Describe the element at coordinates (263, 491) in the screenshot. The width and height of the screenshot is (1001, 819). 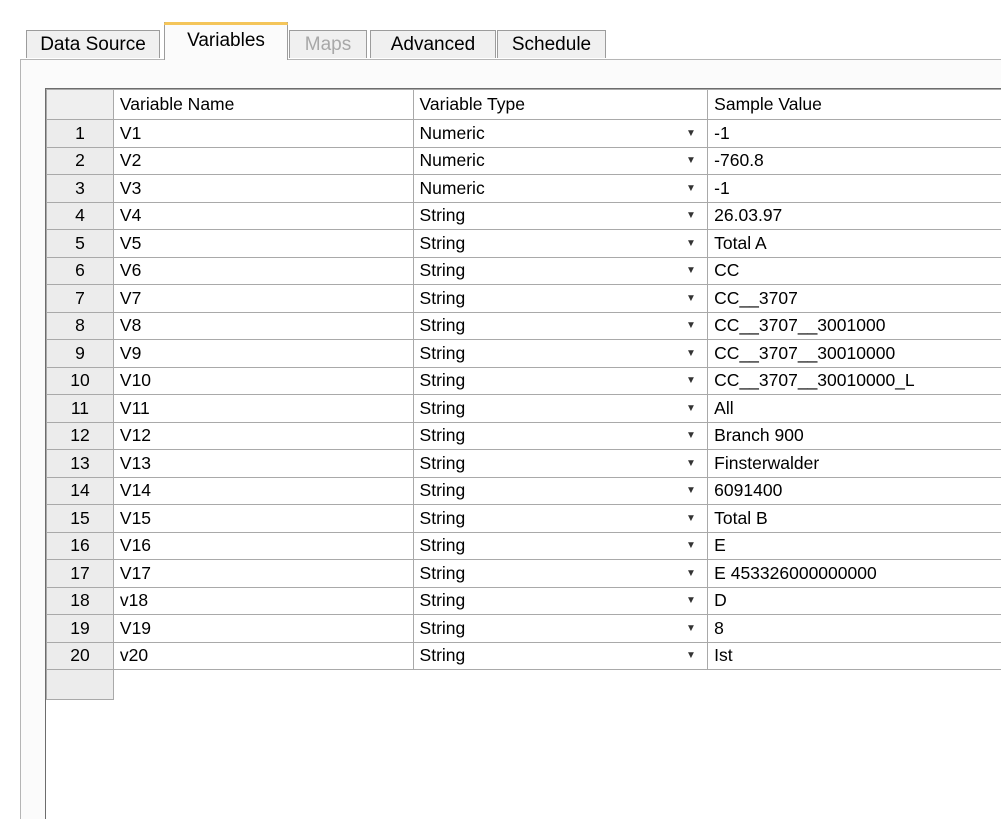
I see `variable-name-cell: V14` at that location.